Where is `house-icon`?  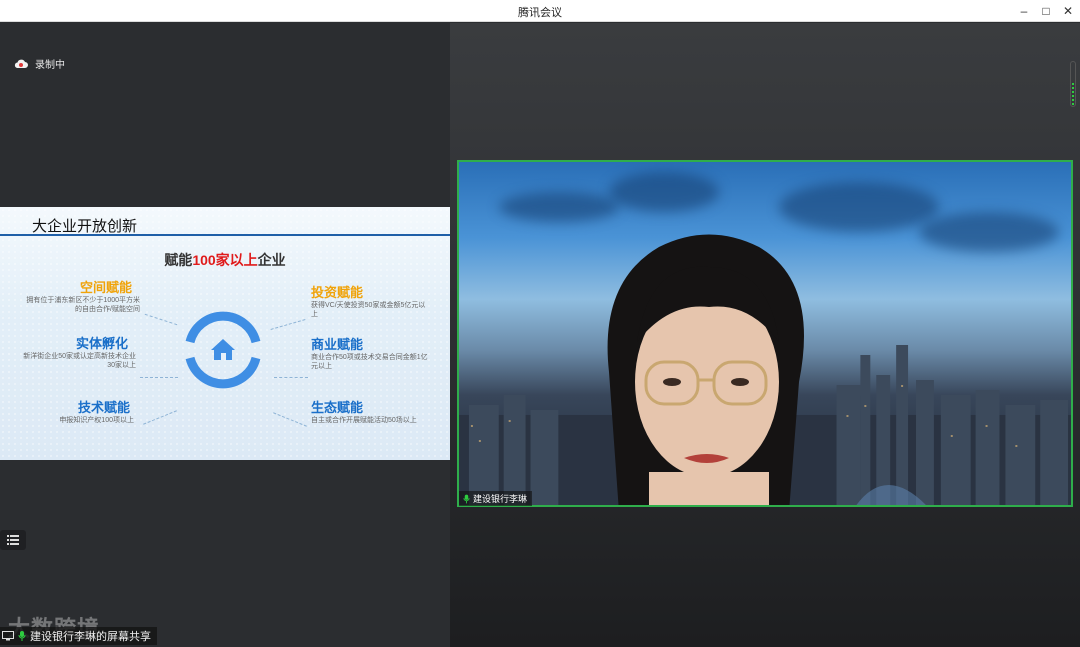
house-icon is located at coordinates (223, 349).